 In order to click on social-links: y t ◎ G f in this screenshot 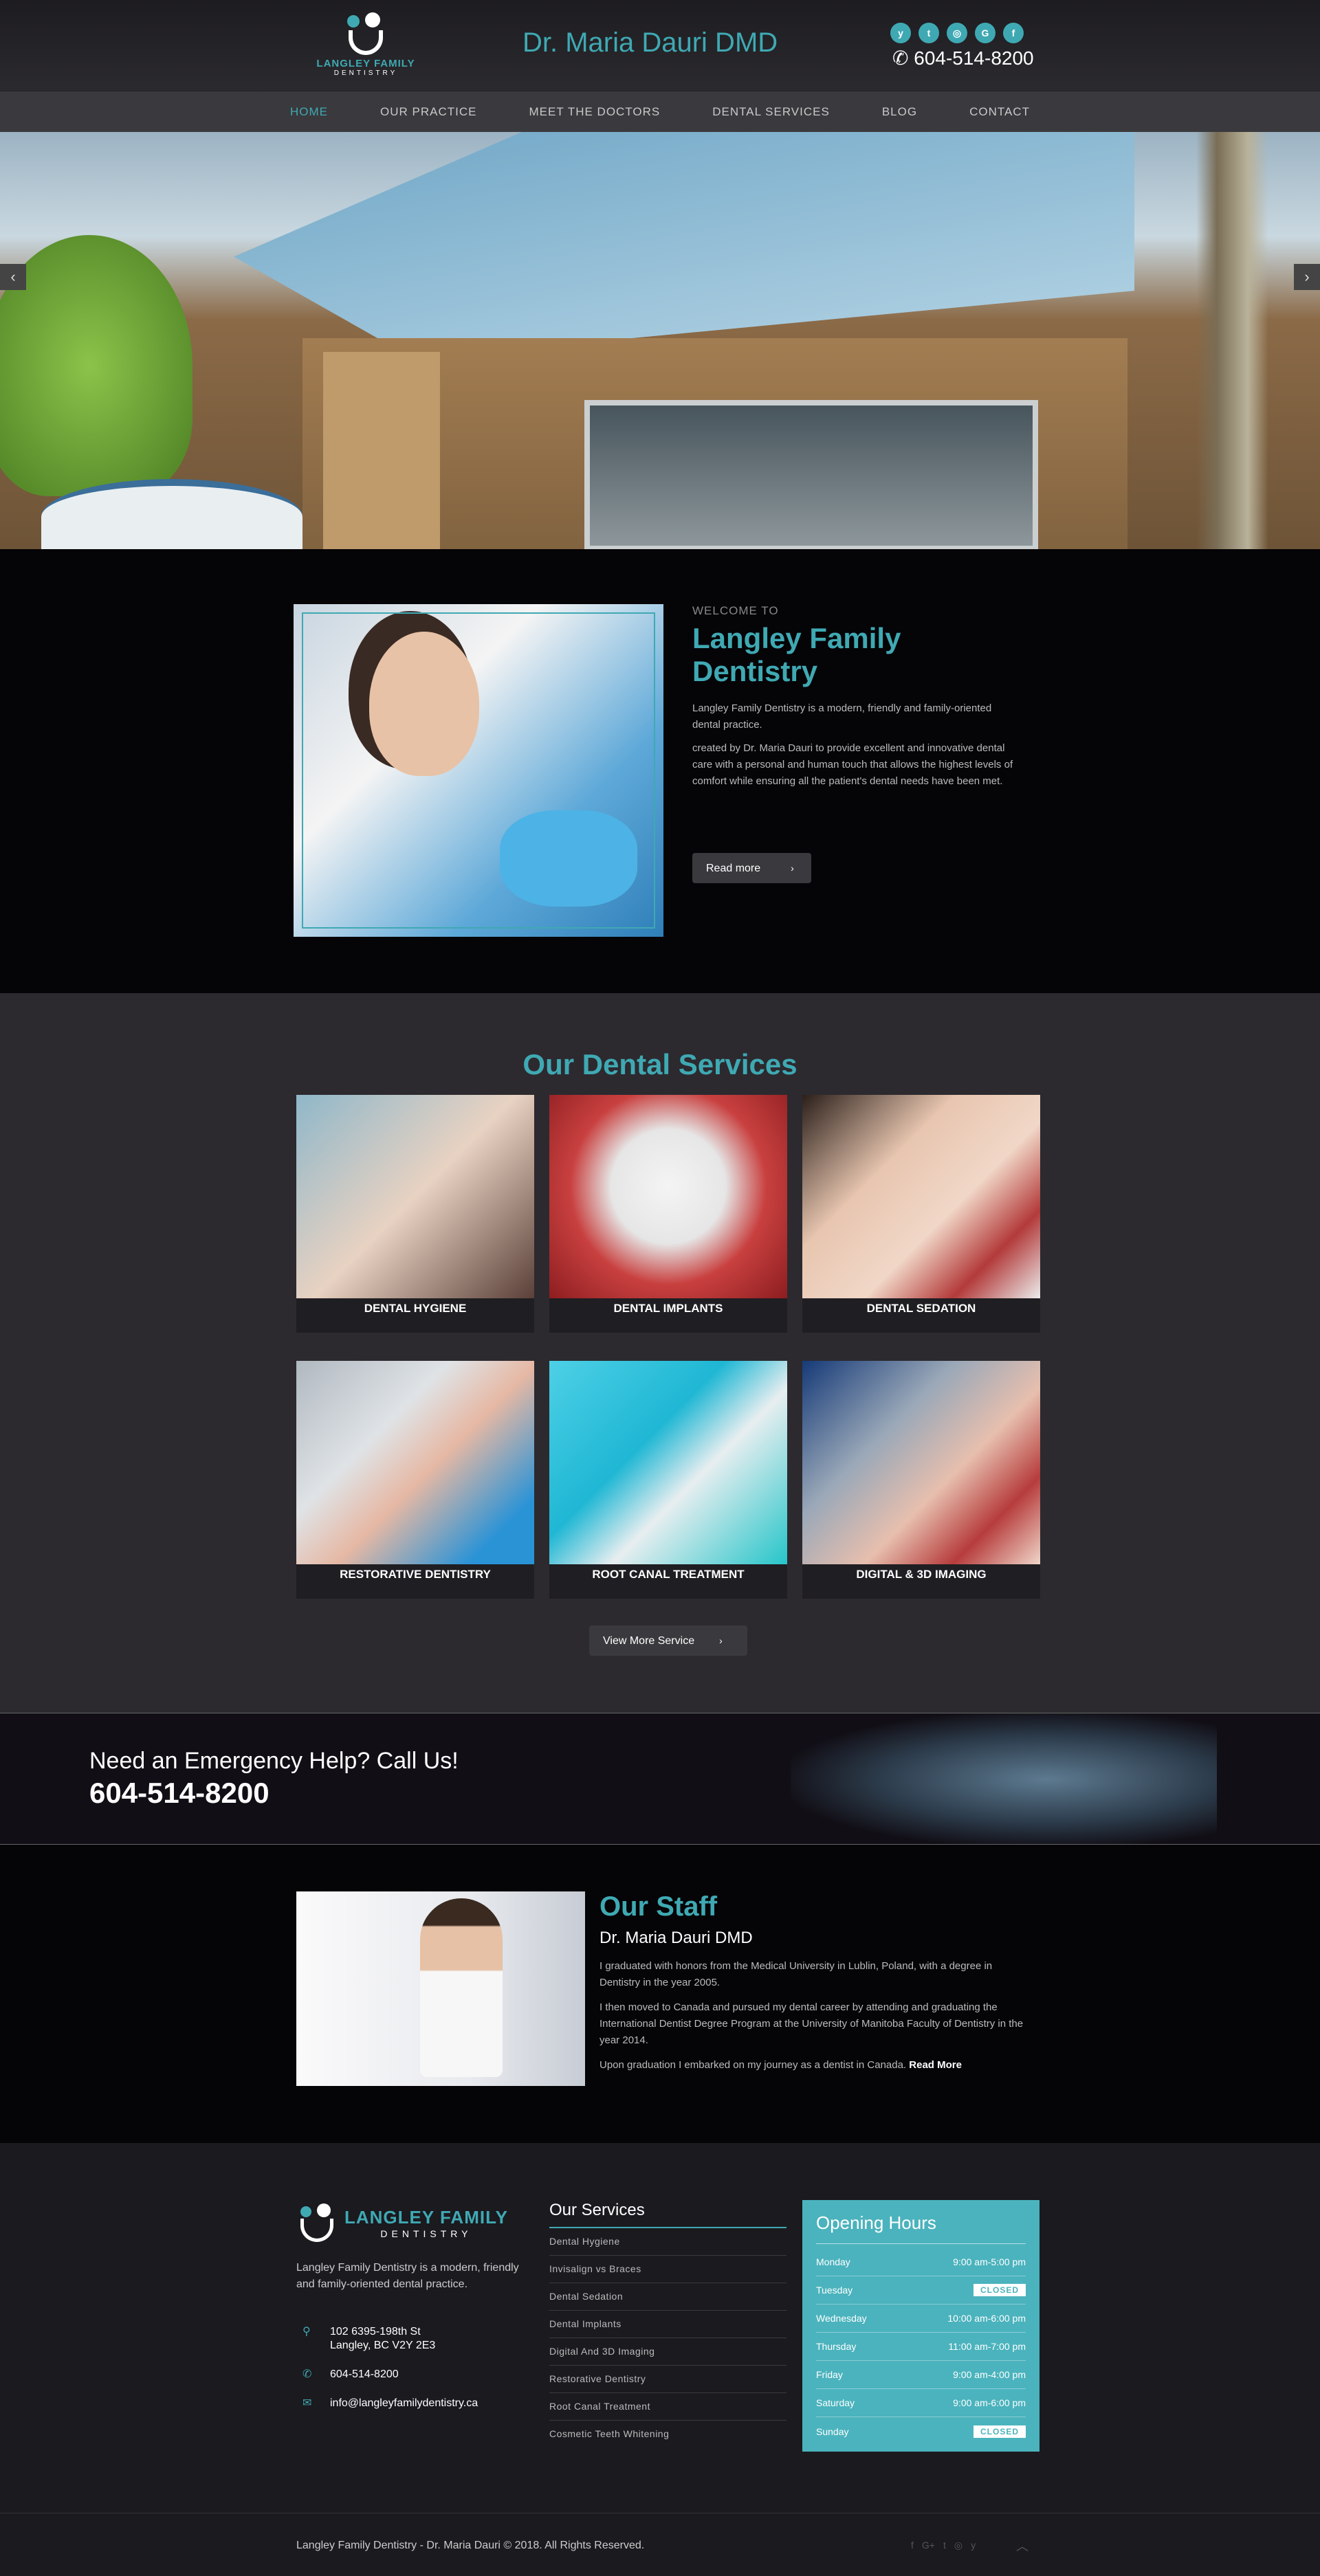, I will do `click(957, 33)`.